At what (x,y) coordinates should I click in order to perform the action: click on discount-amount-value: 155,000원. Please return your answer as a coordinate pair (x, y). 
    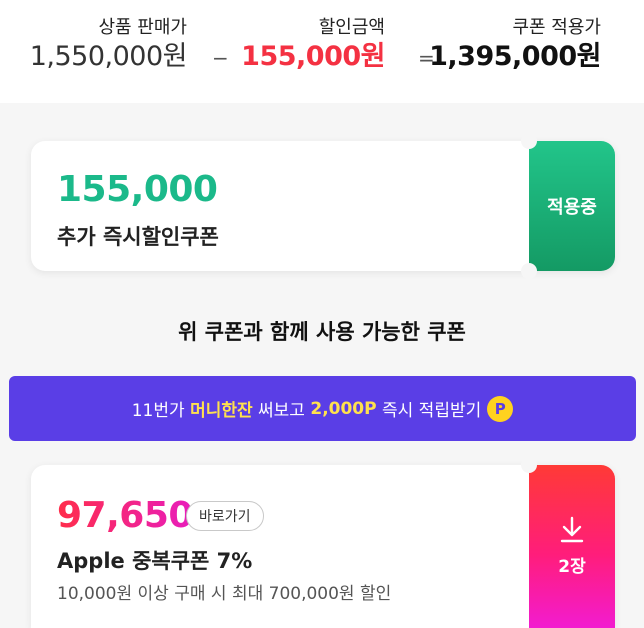
    Looking at the image, I should click on (313, 56).